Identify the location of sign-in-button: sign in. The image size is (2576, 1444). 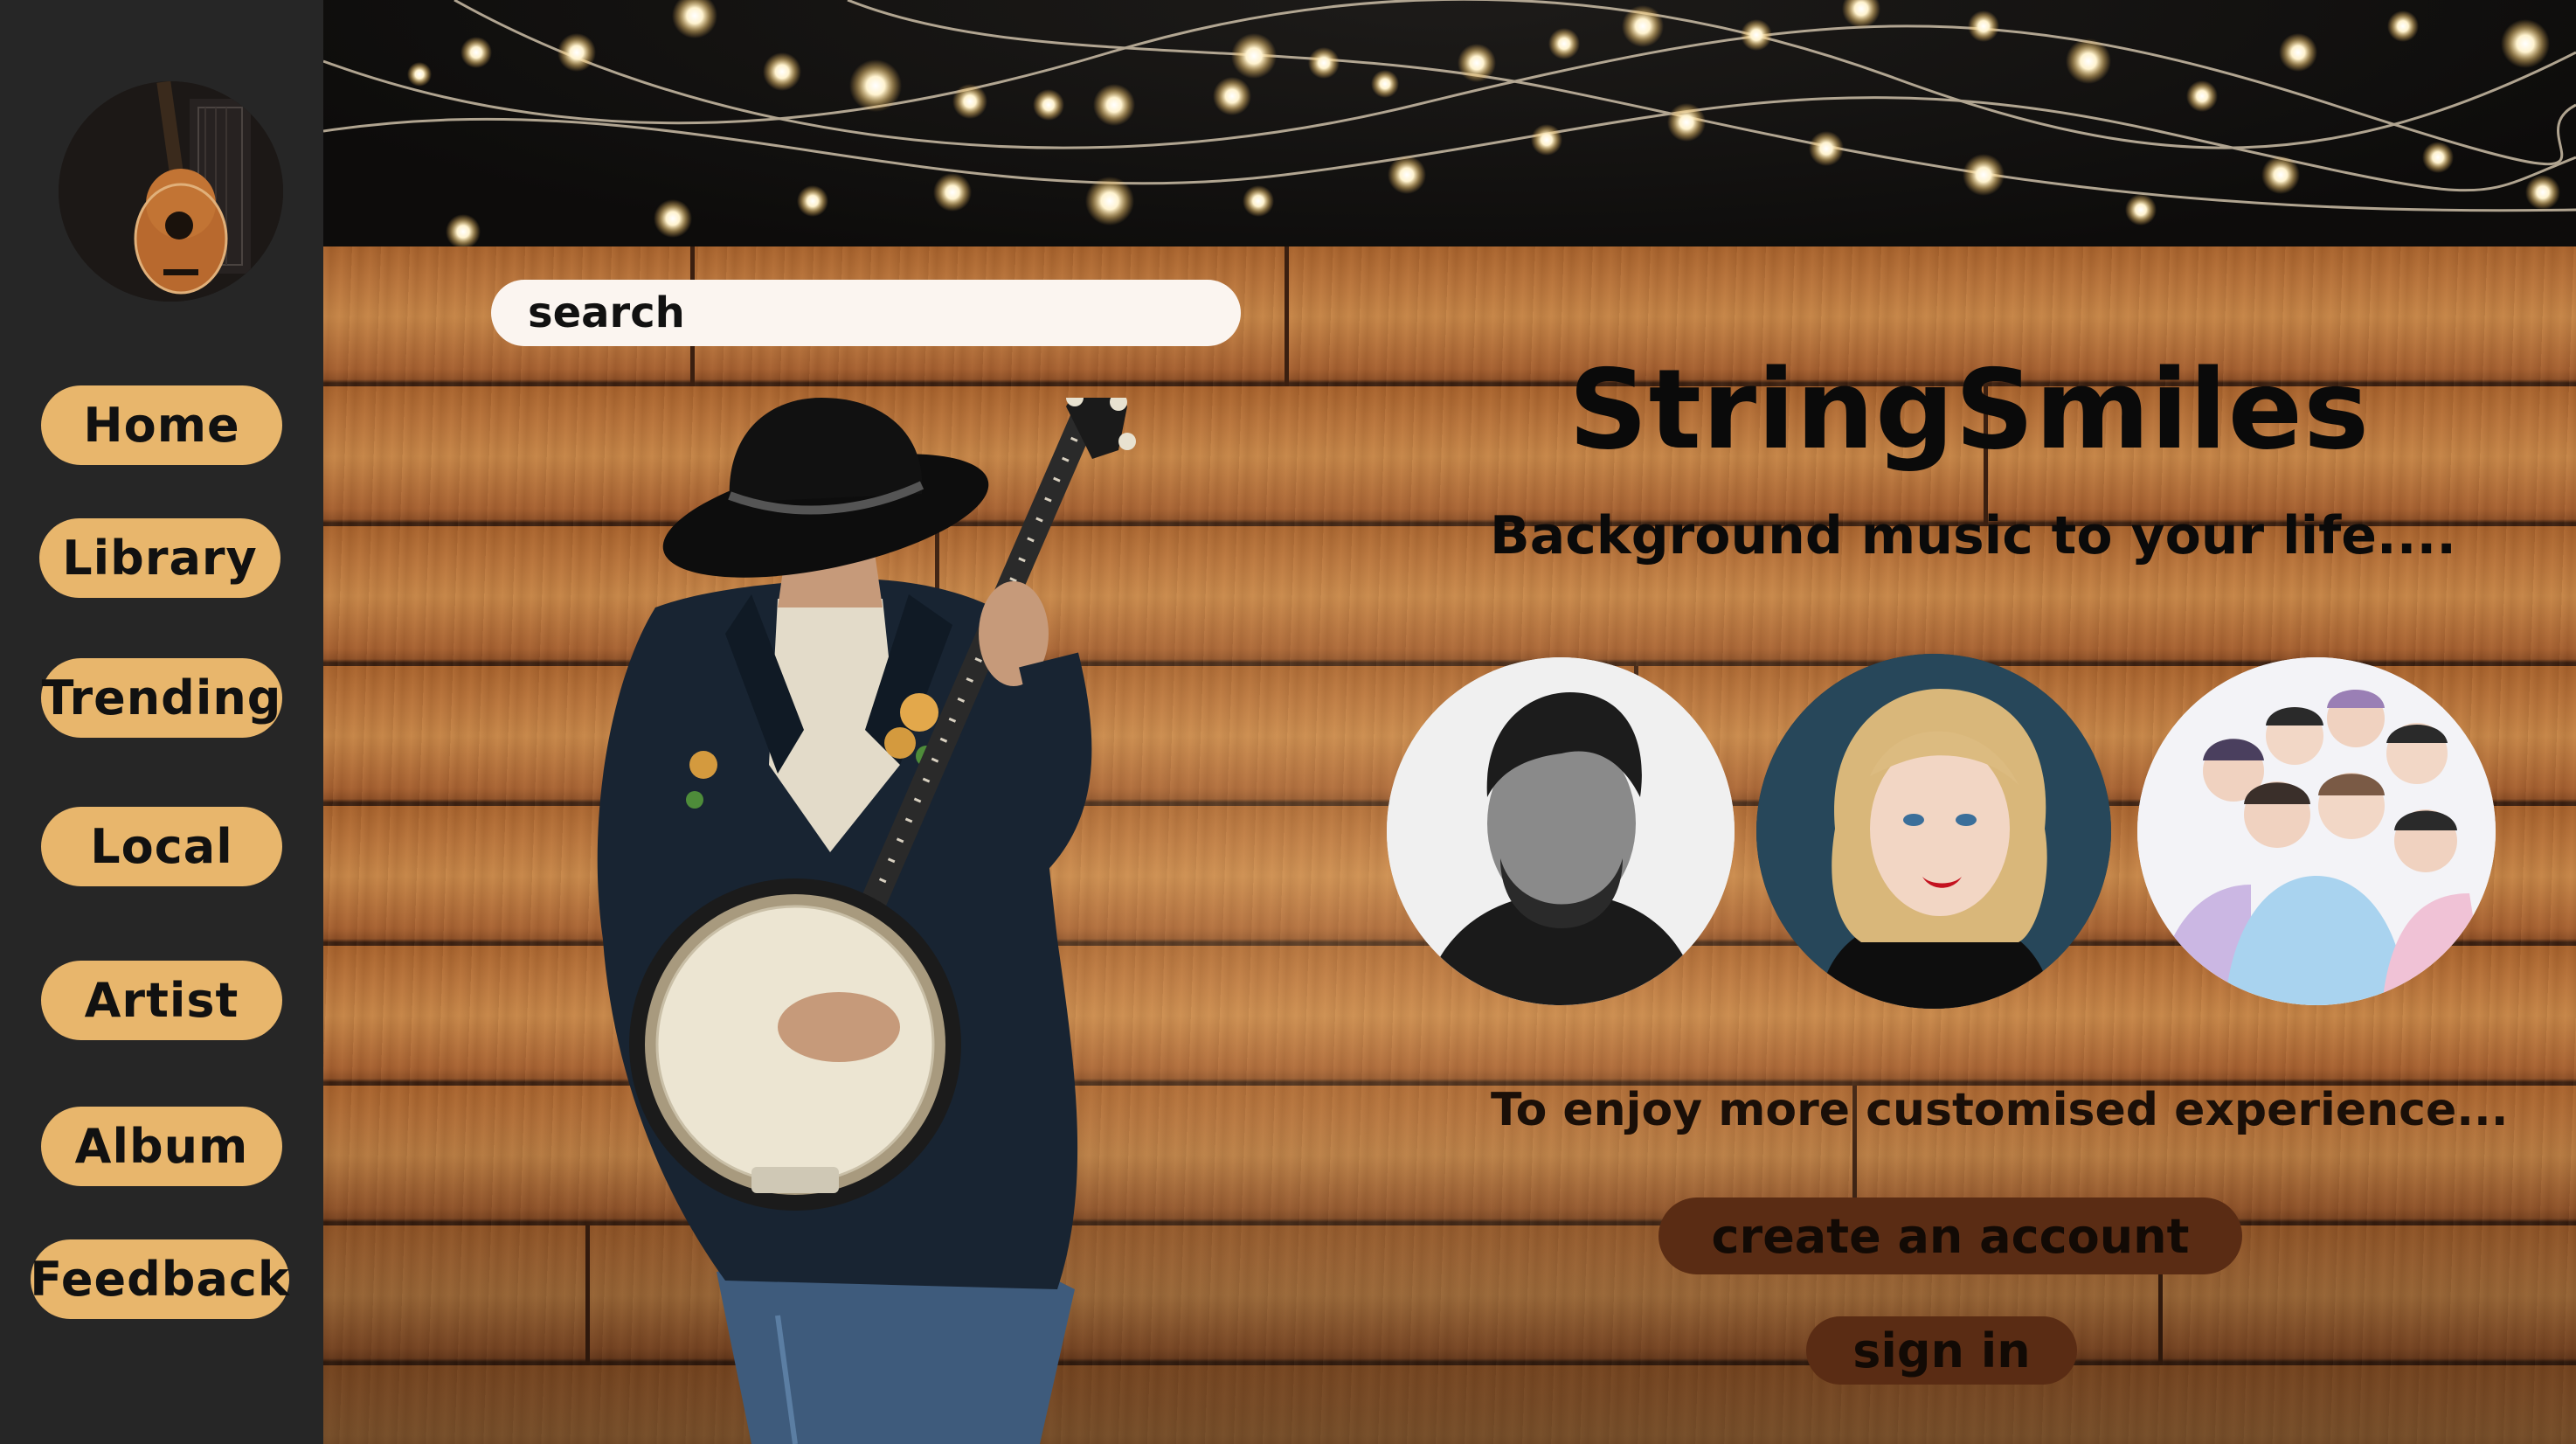
(1941, 1350).